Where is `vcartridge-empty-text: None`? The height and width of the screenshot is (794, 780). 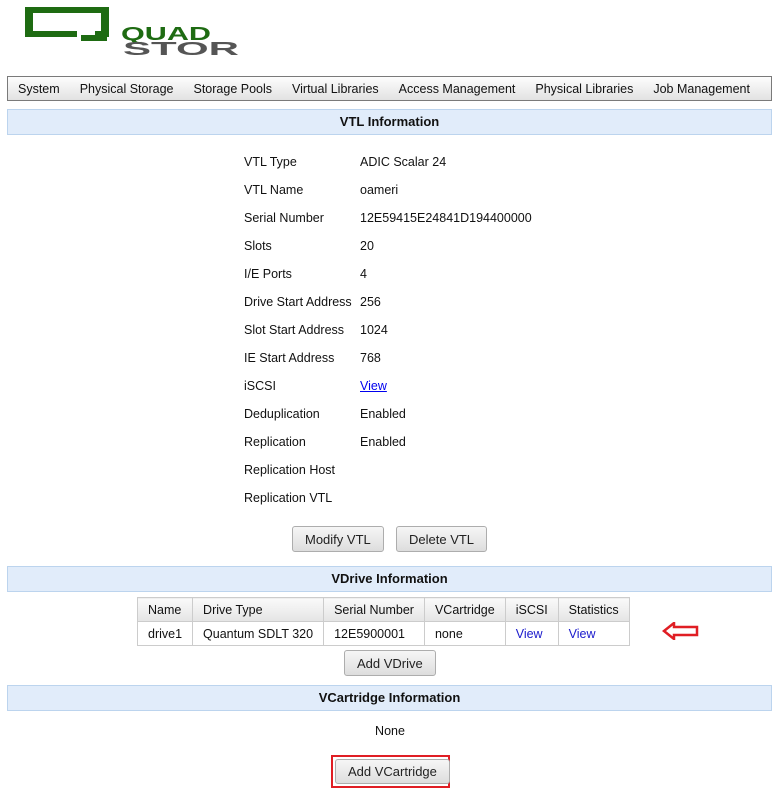 vcartridge-empty-text: None is located at coordinates (390, 731).